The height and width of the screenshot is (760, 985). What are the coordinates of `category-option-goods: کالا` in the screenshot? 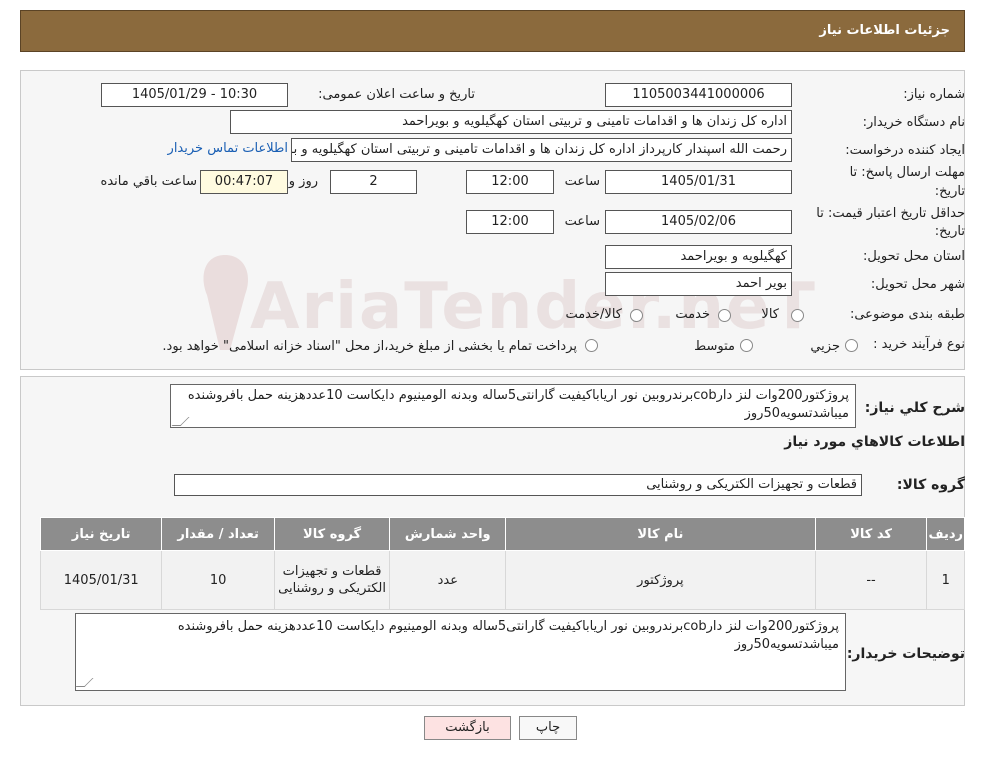 It's located at (770, 314).